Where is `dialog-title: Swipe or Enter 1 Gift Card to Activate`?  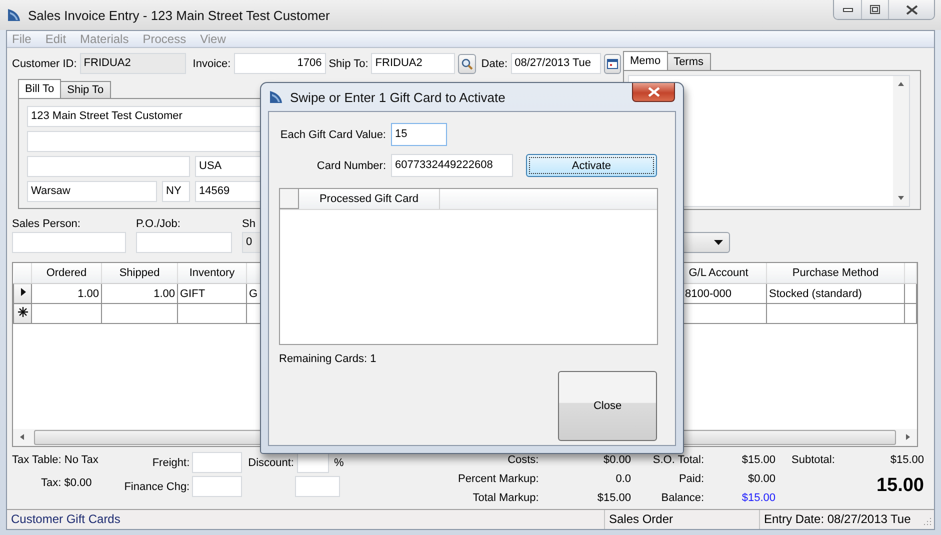
dialog-title: Swipe or Enter 1 Gift Card to Activate is located at coordinates (398, 97).